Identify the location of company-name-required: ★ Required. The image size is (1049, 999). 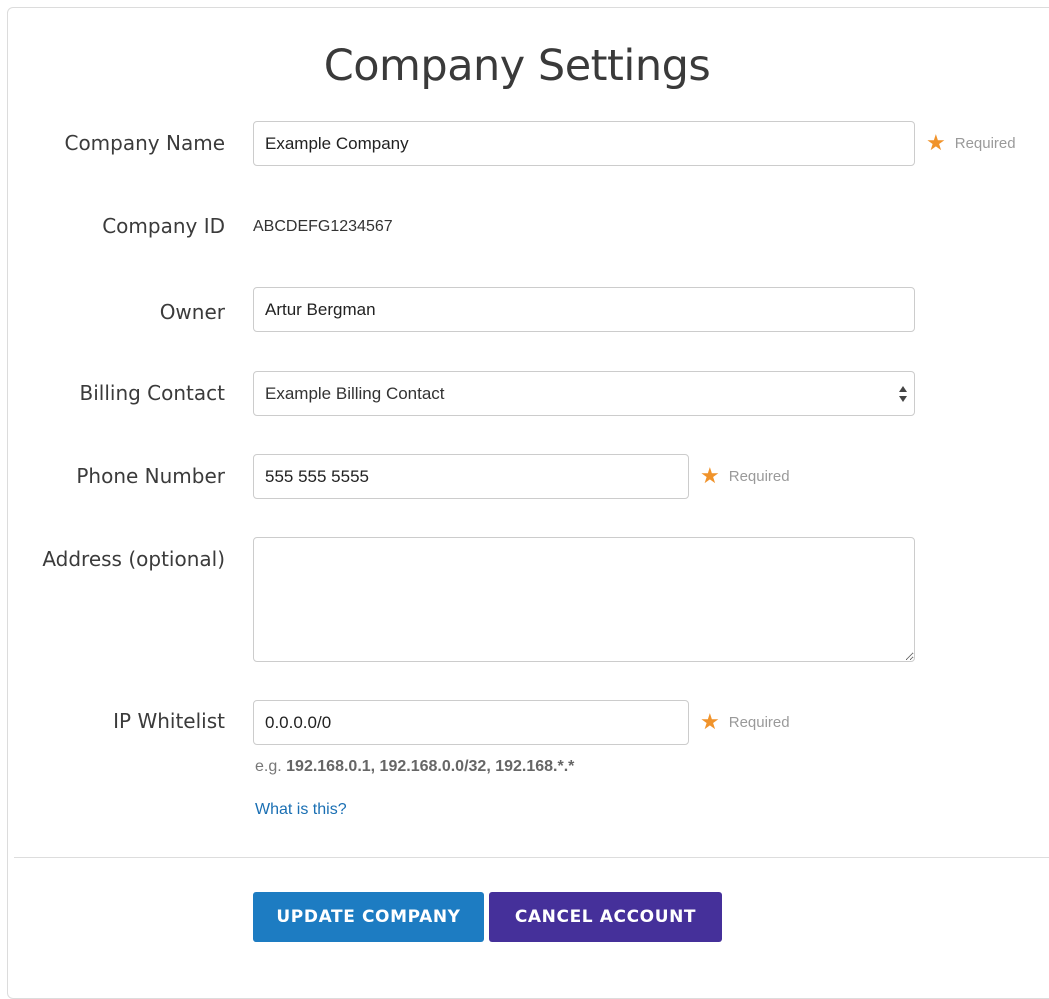
(971, 143).